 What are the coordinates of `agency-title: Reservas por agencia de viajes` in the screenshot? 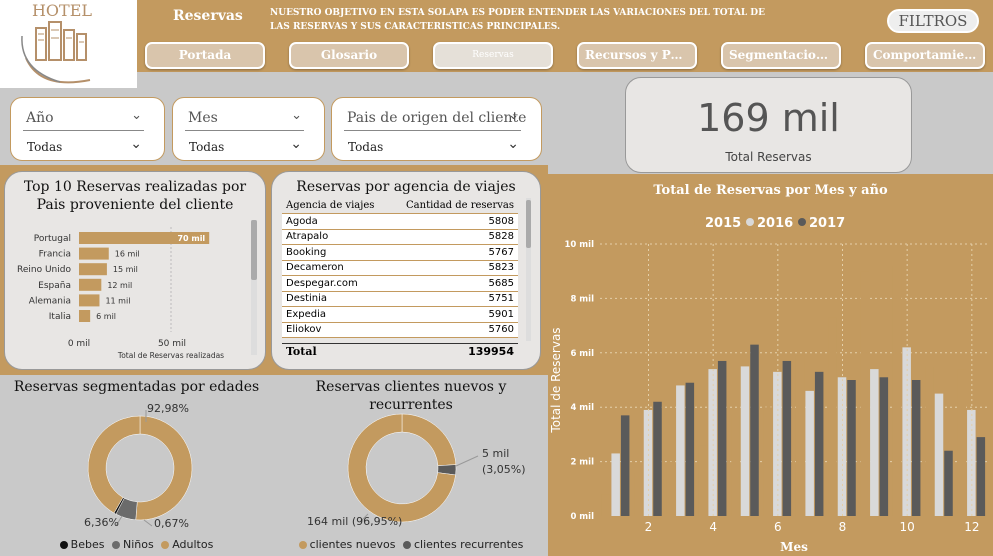 It's located at (406, 187).